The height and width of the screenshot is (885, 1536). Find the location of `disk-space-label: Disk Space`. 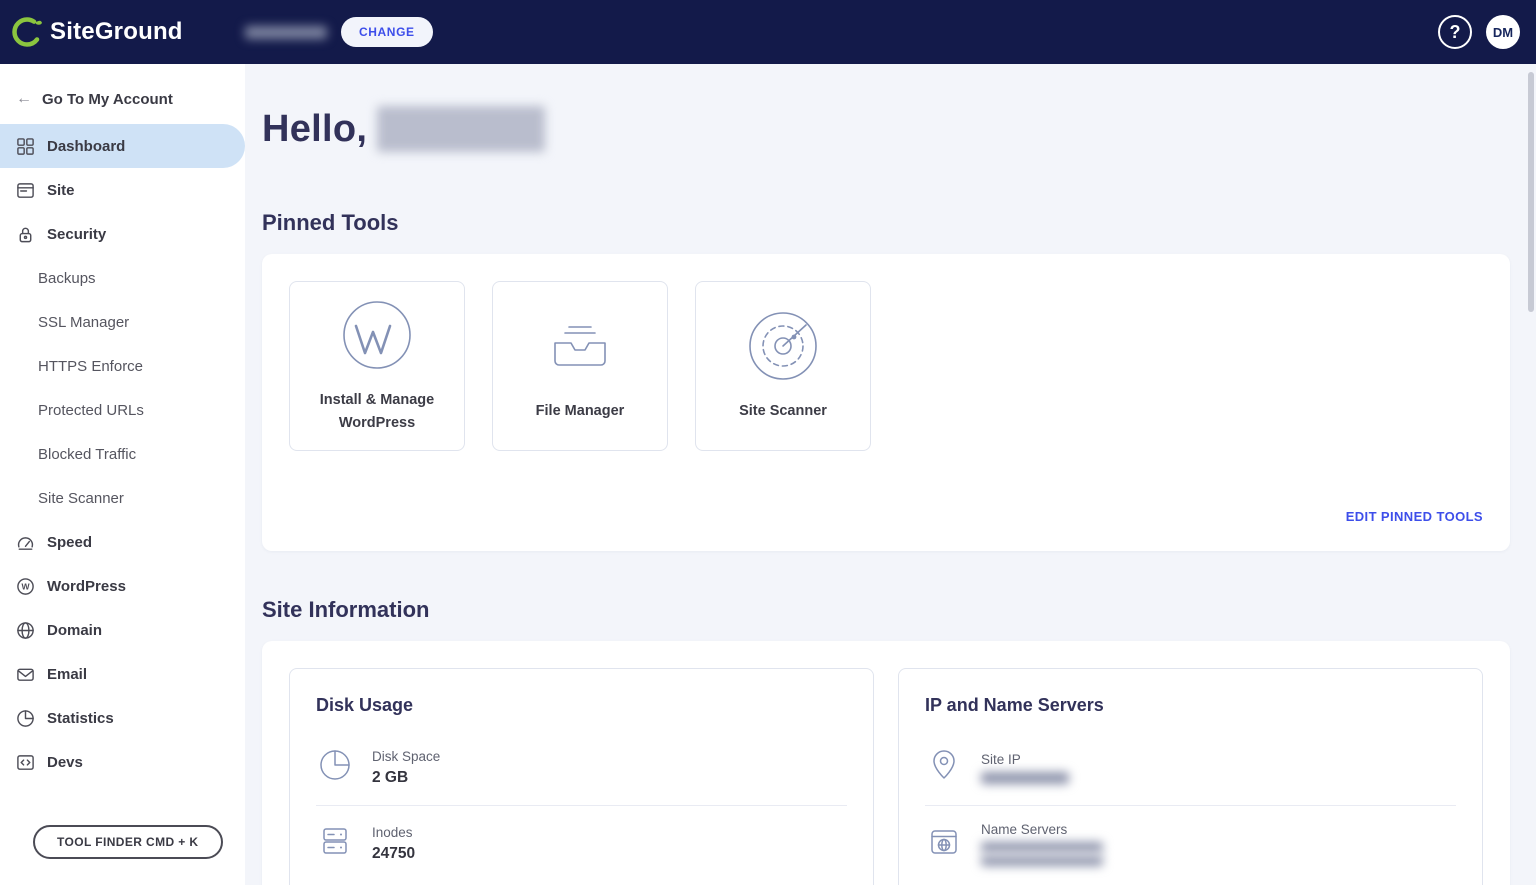

disk-space-label: Disk Space is located at coordinates (406, 756).